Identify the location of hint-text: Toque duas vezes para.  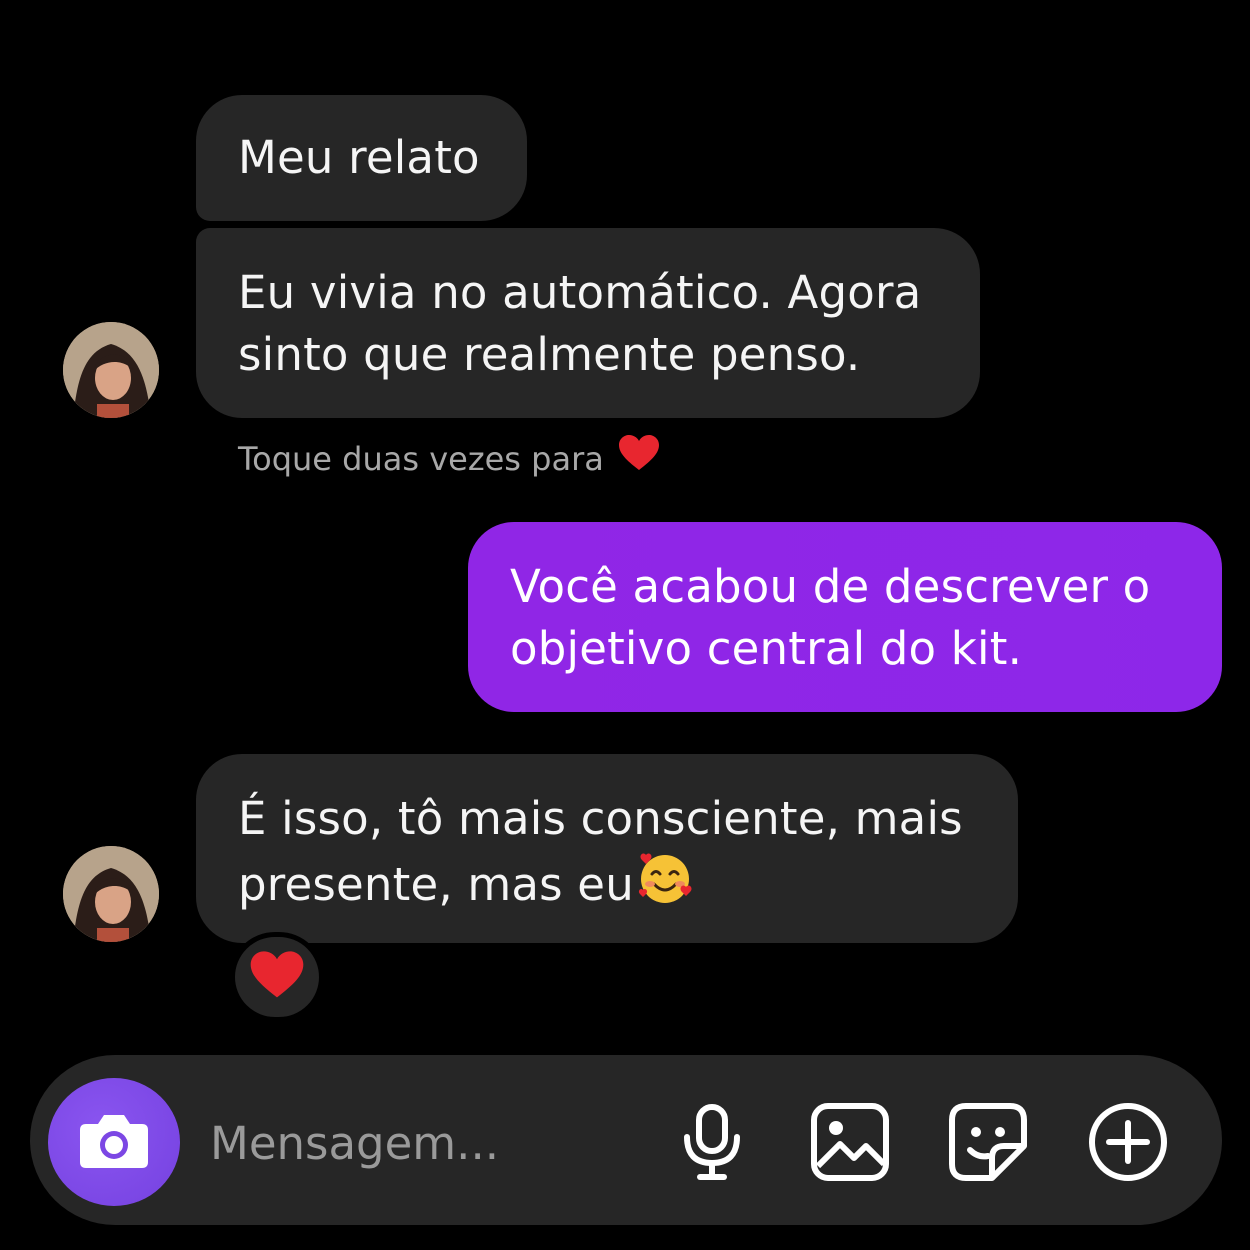
(421, 459).